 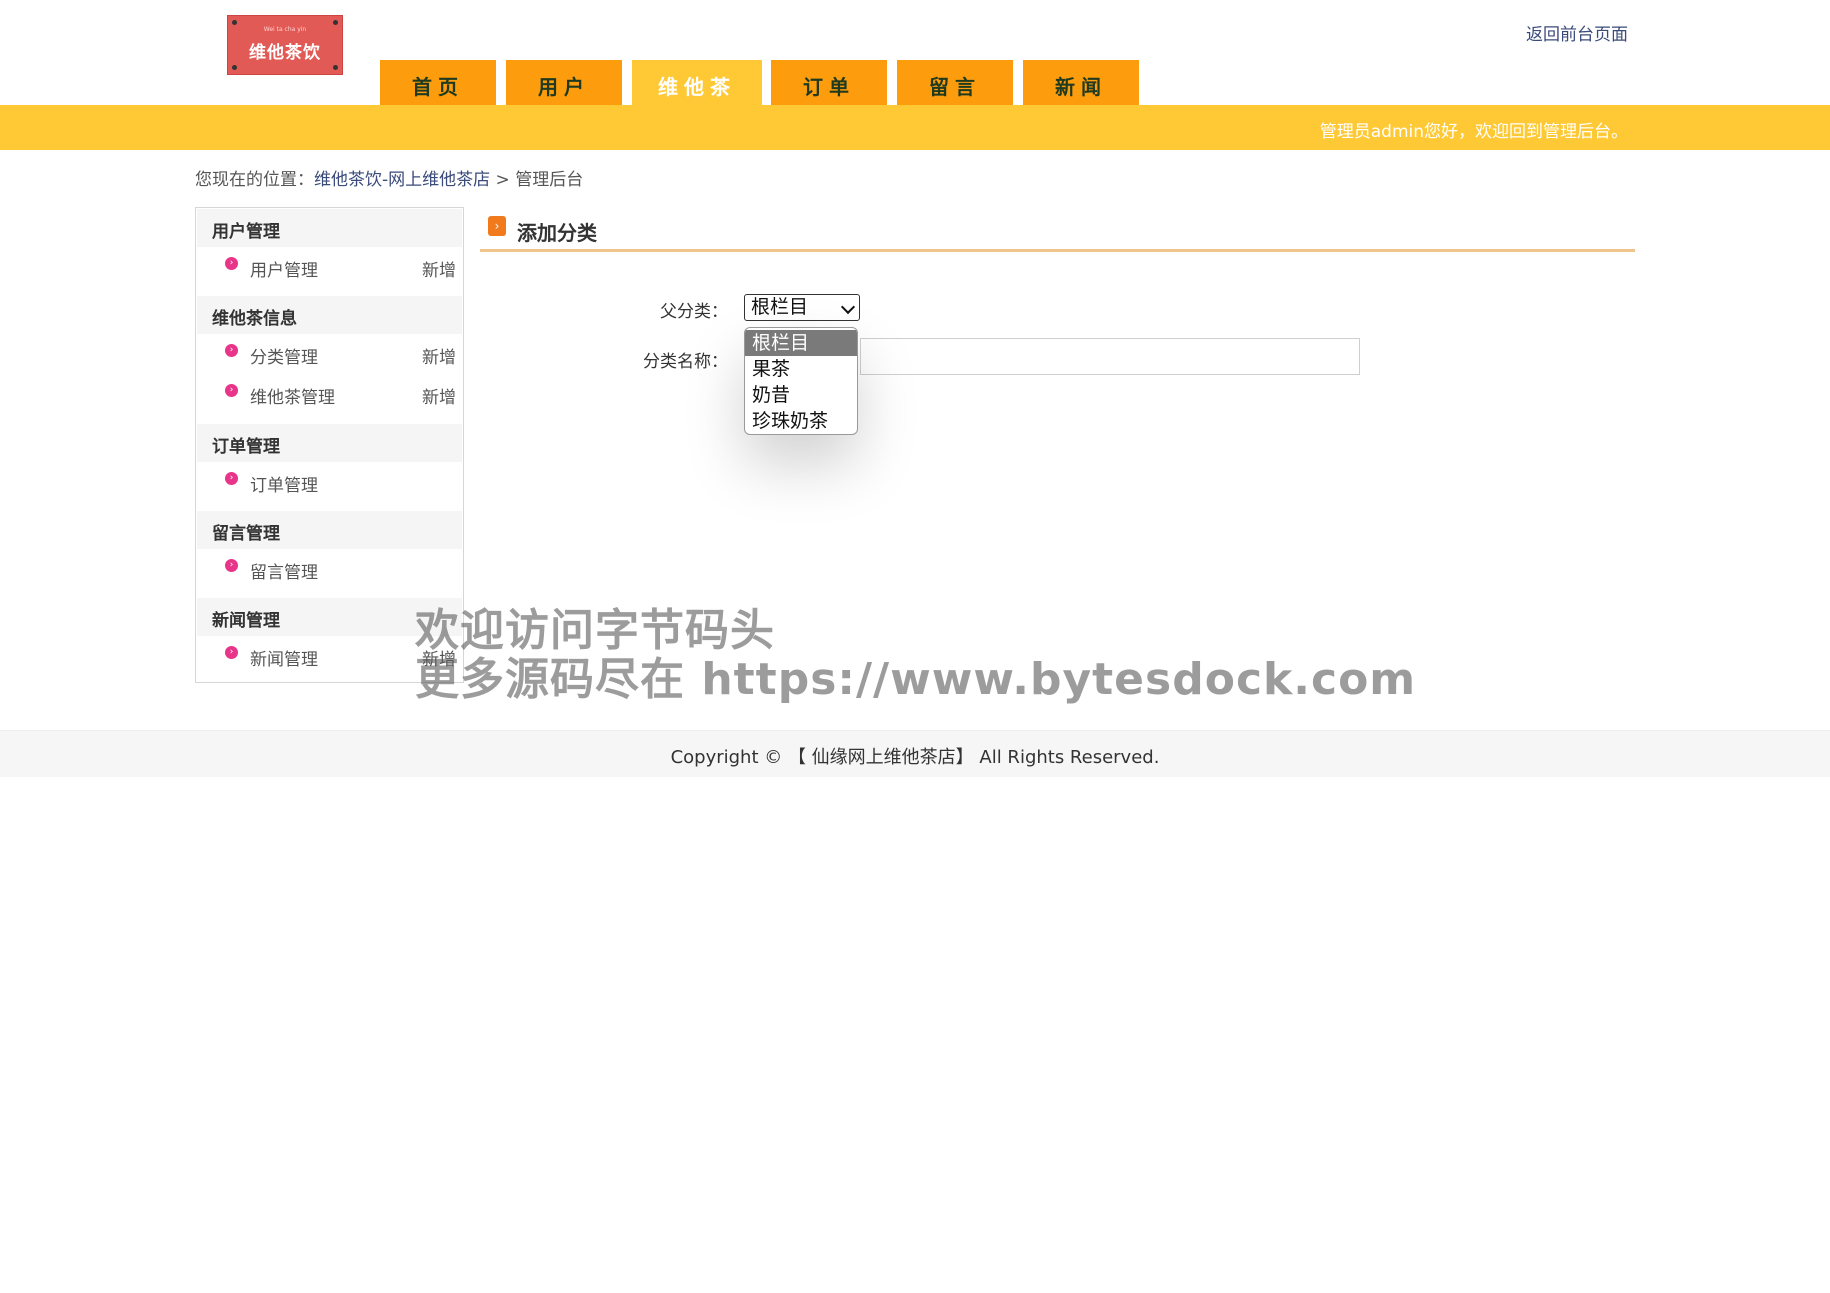 I want to click on tab-messages: 留言, so click(x=955, y=82).